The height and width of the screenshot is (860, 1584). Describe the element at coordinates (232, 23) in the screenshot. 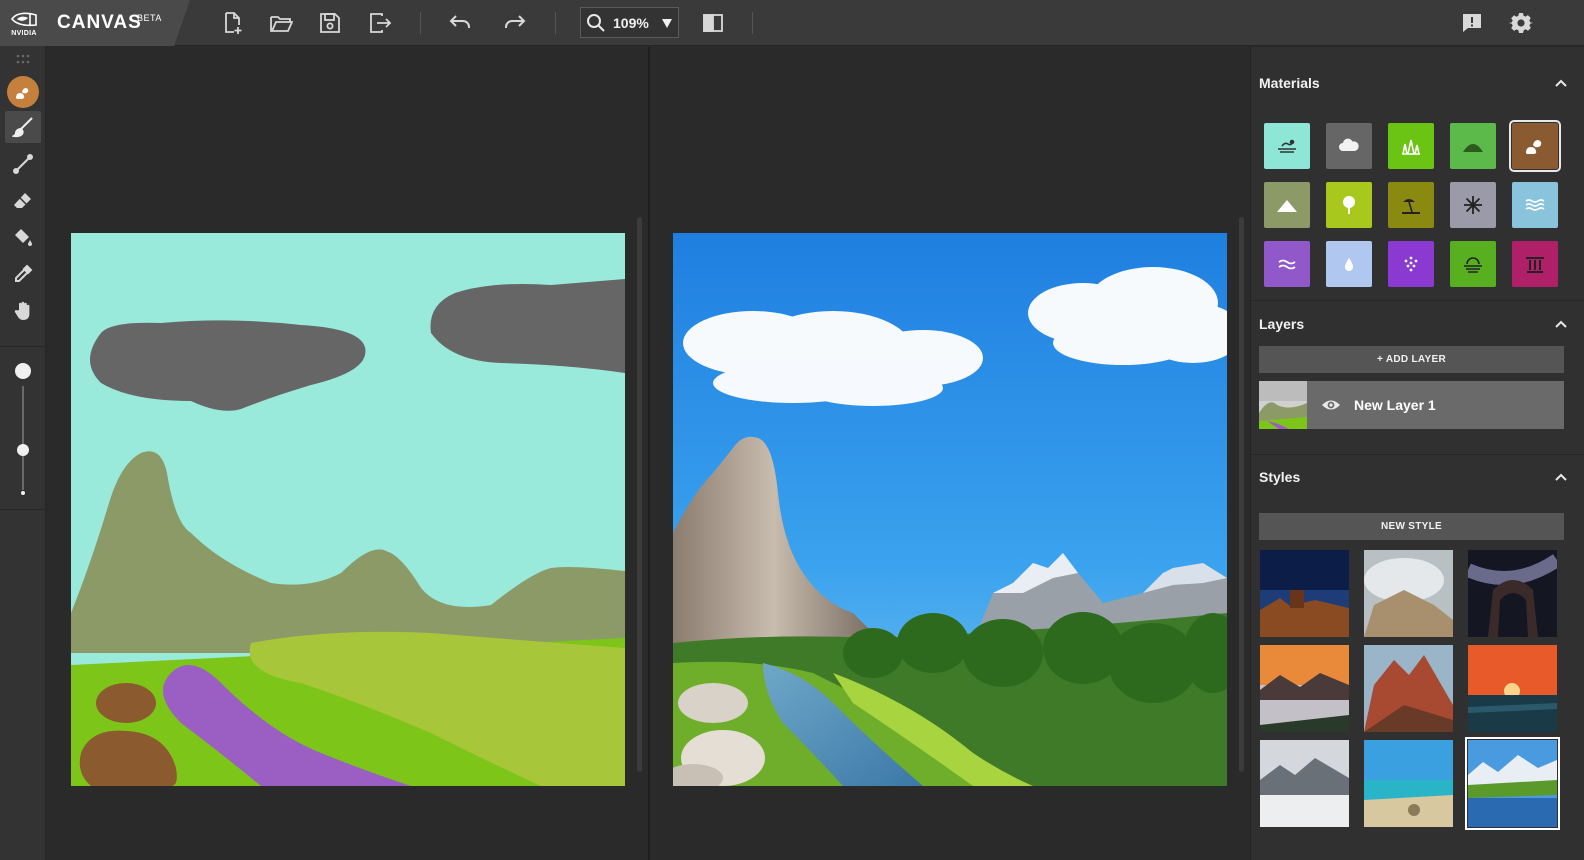

I see `new-file-button` at that location.